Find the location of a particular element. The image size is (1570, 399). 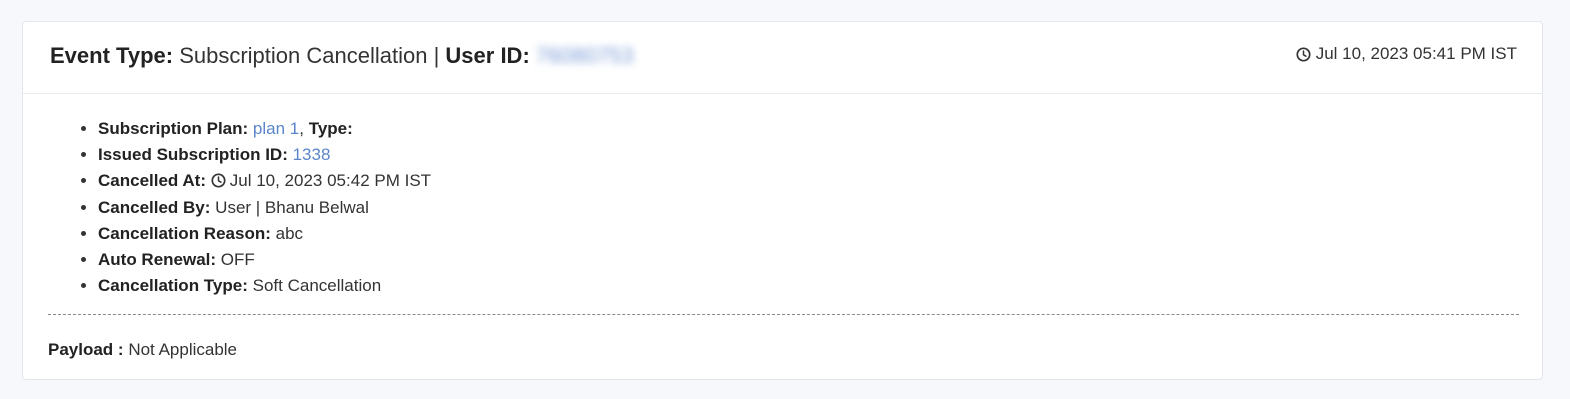

subscription-plan-label: Subscription Plan: is located at coordinates (173, 128).